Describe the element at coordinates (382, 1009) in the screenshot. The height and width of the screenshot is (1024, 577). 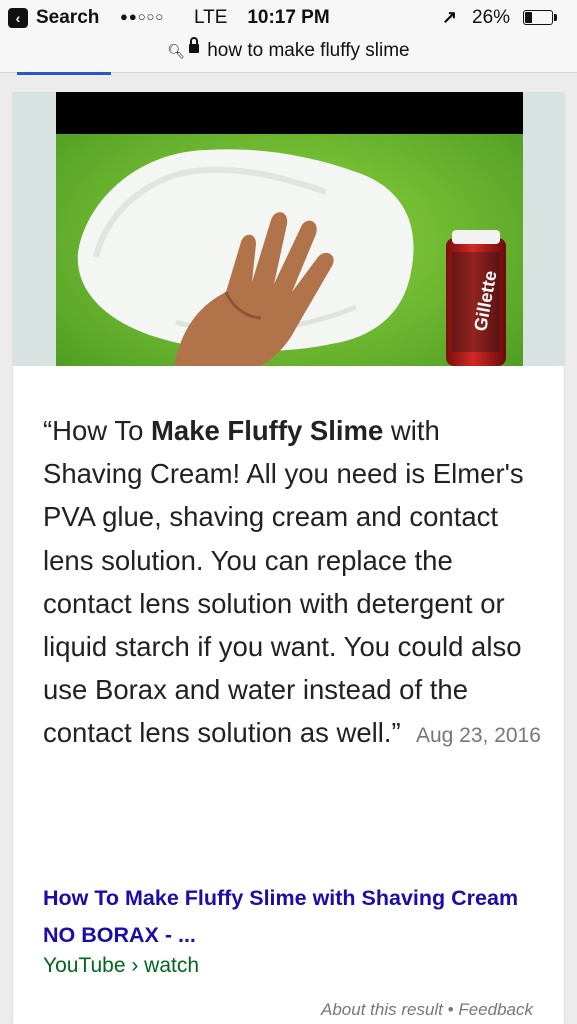
I see `about-this-result-link: About this result` at that location.